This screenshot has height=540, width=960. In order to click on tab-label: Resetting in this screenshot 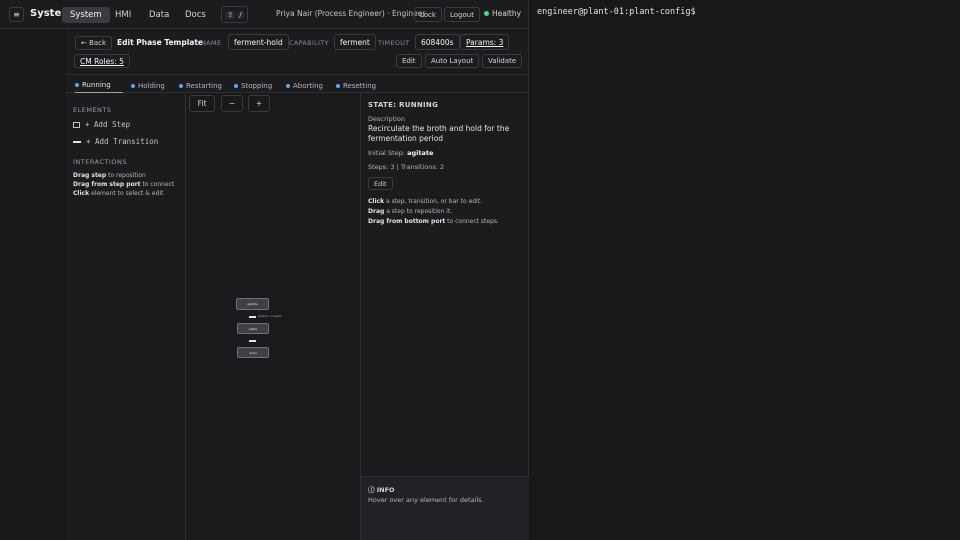, I will do `click(360, 85)`.